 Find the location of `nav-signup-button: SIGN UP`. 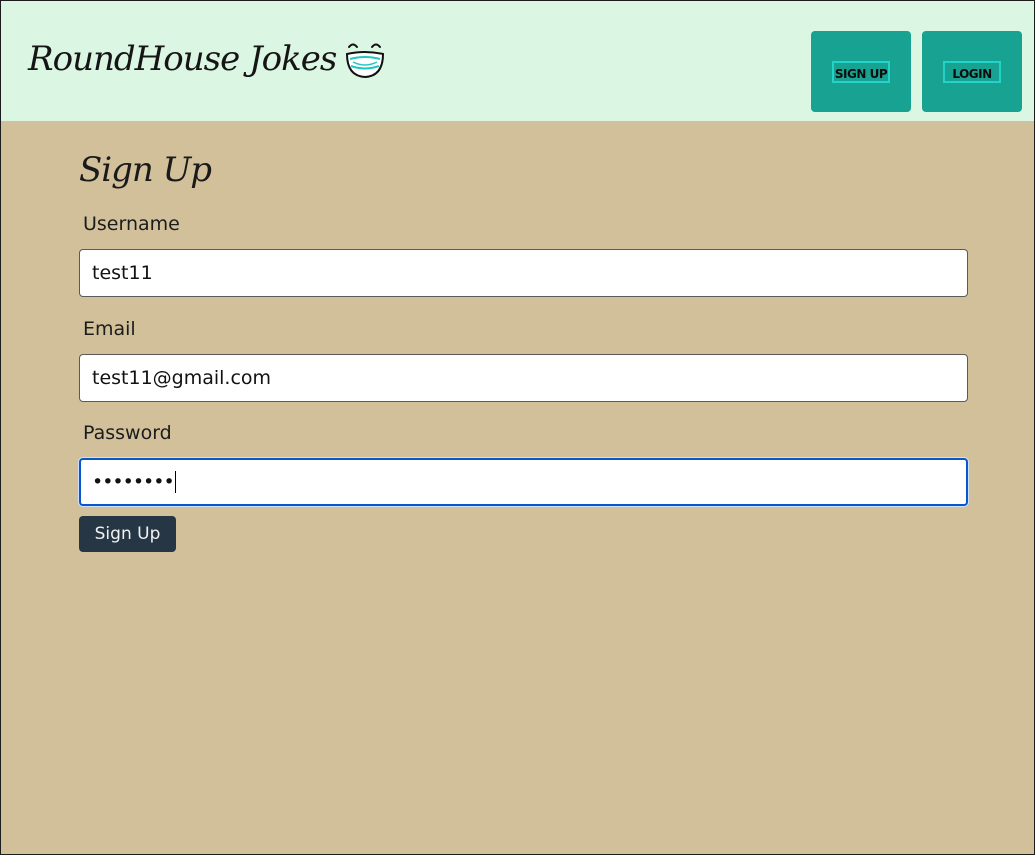

nav-signup-button: SIGN UP is located at coordinates (861, 71).